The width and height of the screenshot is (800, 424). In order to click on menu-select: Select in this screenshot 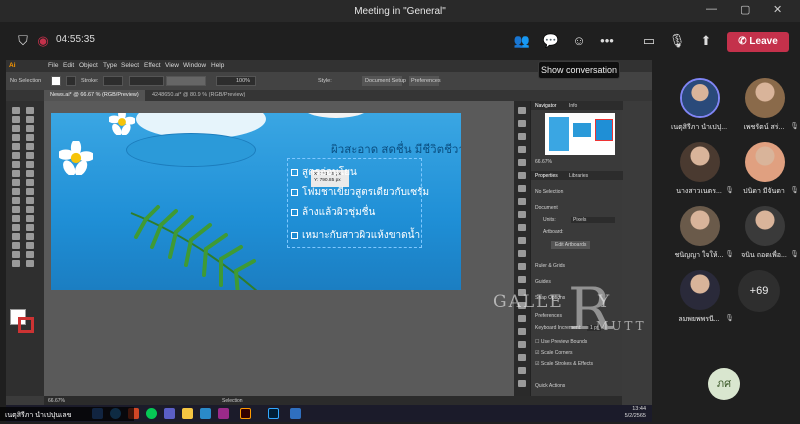, I will do `click(130, 65)`.